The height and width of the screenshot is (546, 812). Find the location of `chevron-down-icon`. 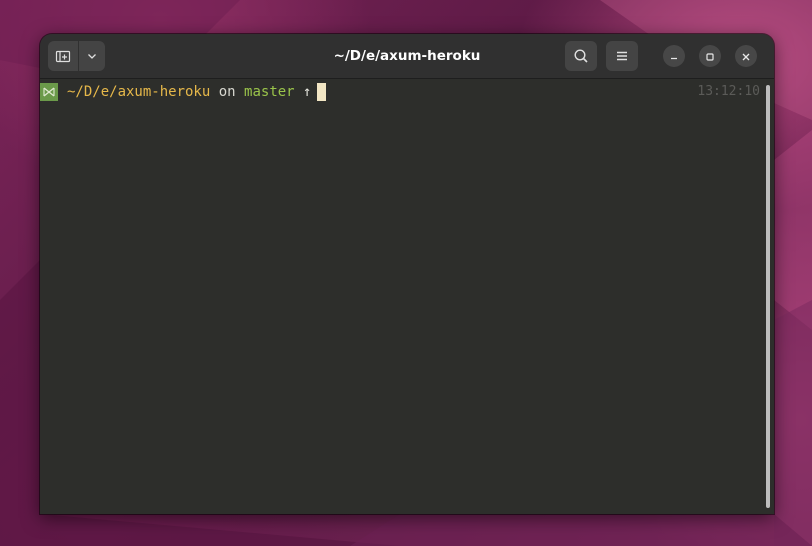

chevron-down-icon is located at coordinates (92, 56).